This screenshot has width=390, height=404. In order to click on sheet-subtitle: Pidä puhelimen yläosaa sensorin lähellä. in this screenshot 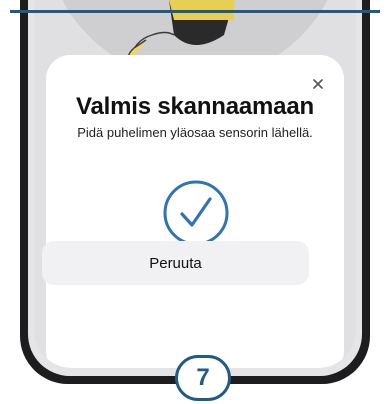, I will do `click(195, 132)`.